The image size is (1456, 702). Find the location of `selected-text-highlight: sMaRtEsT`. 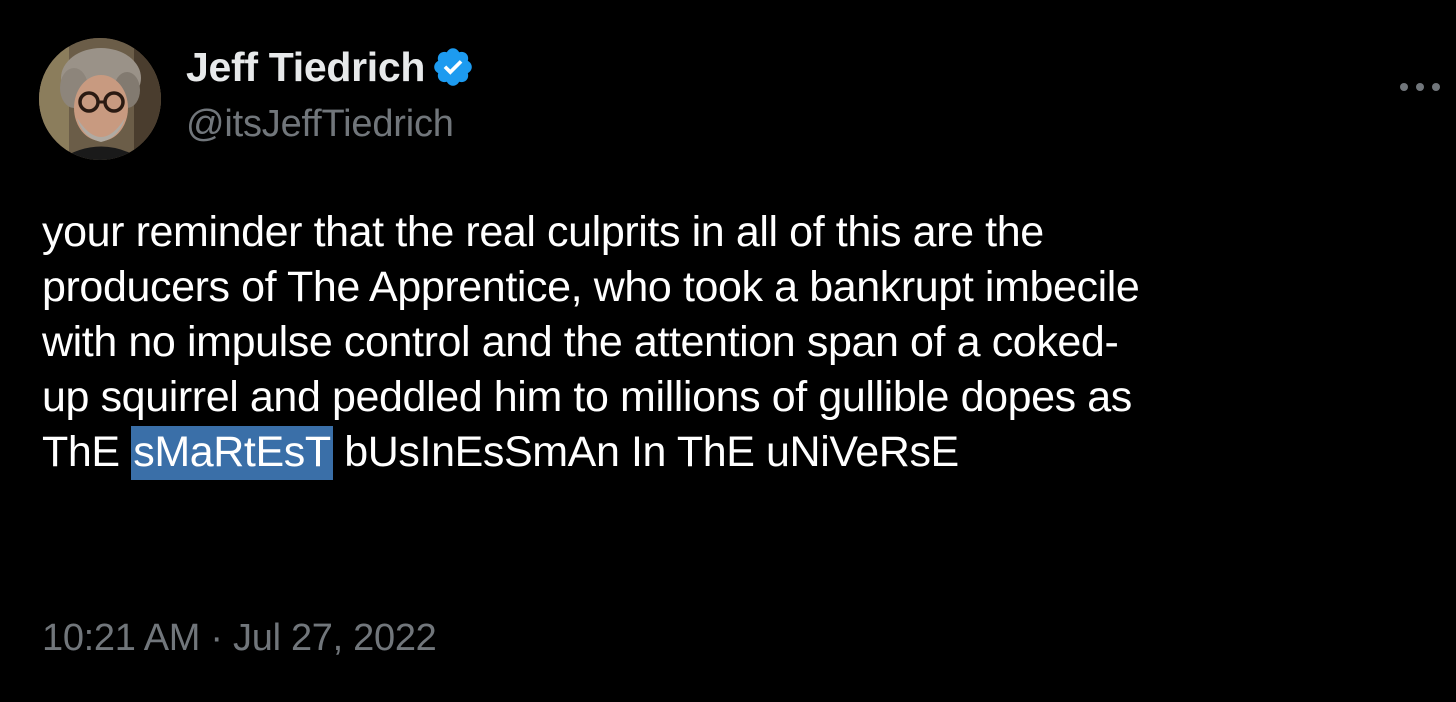

selected-text-highlight: sMaRtEsT is located at coordinates (232, 453).